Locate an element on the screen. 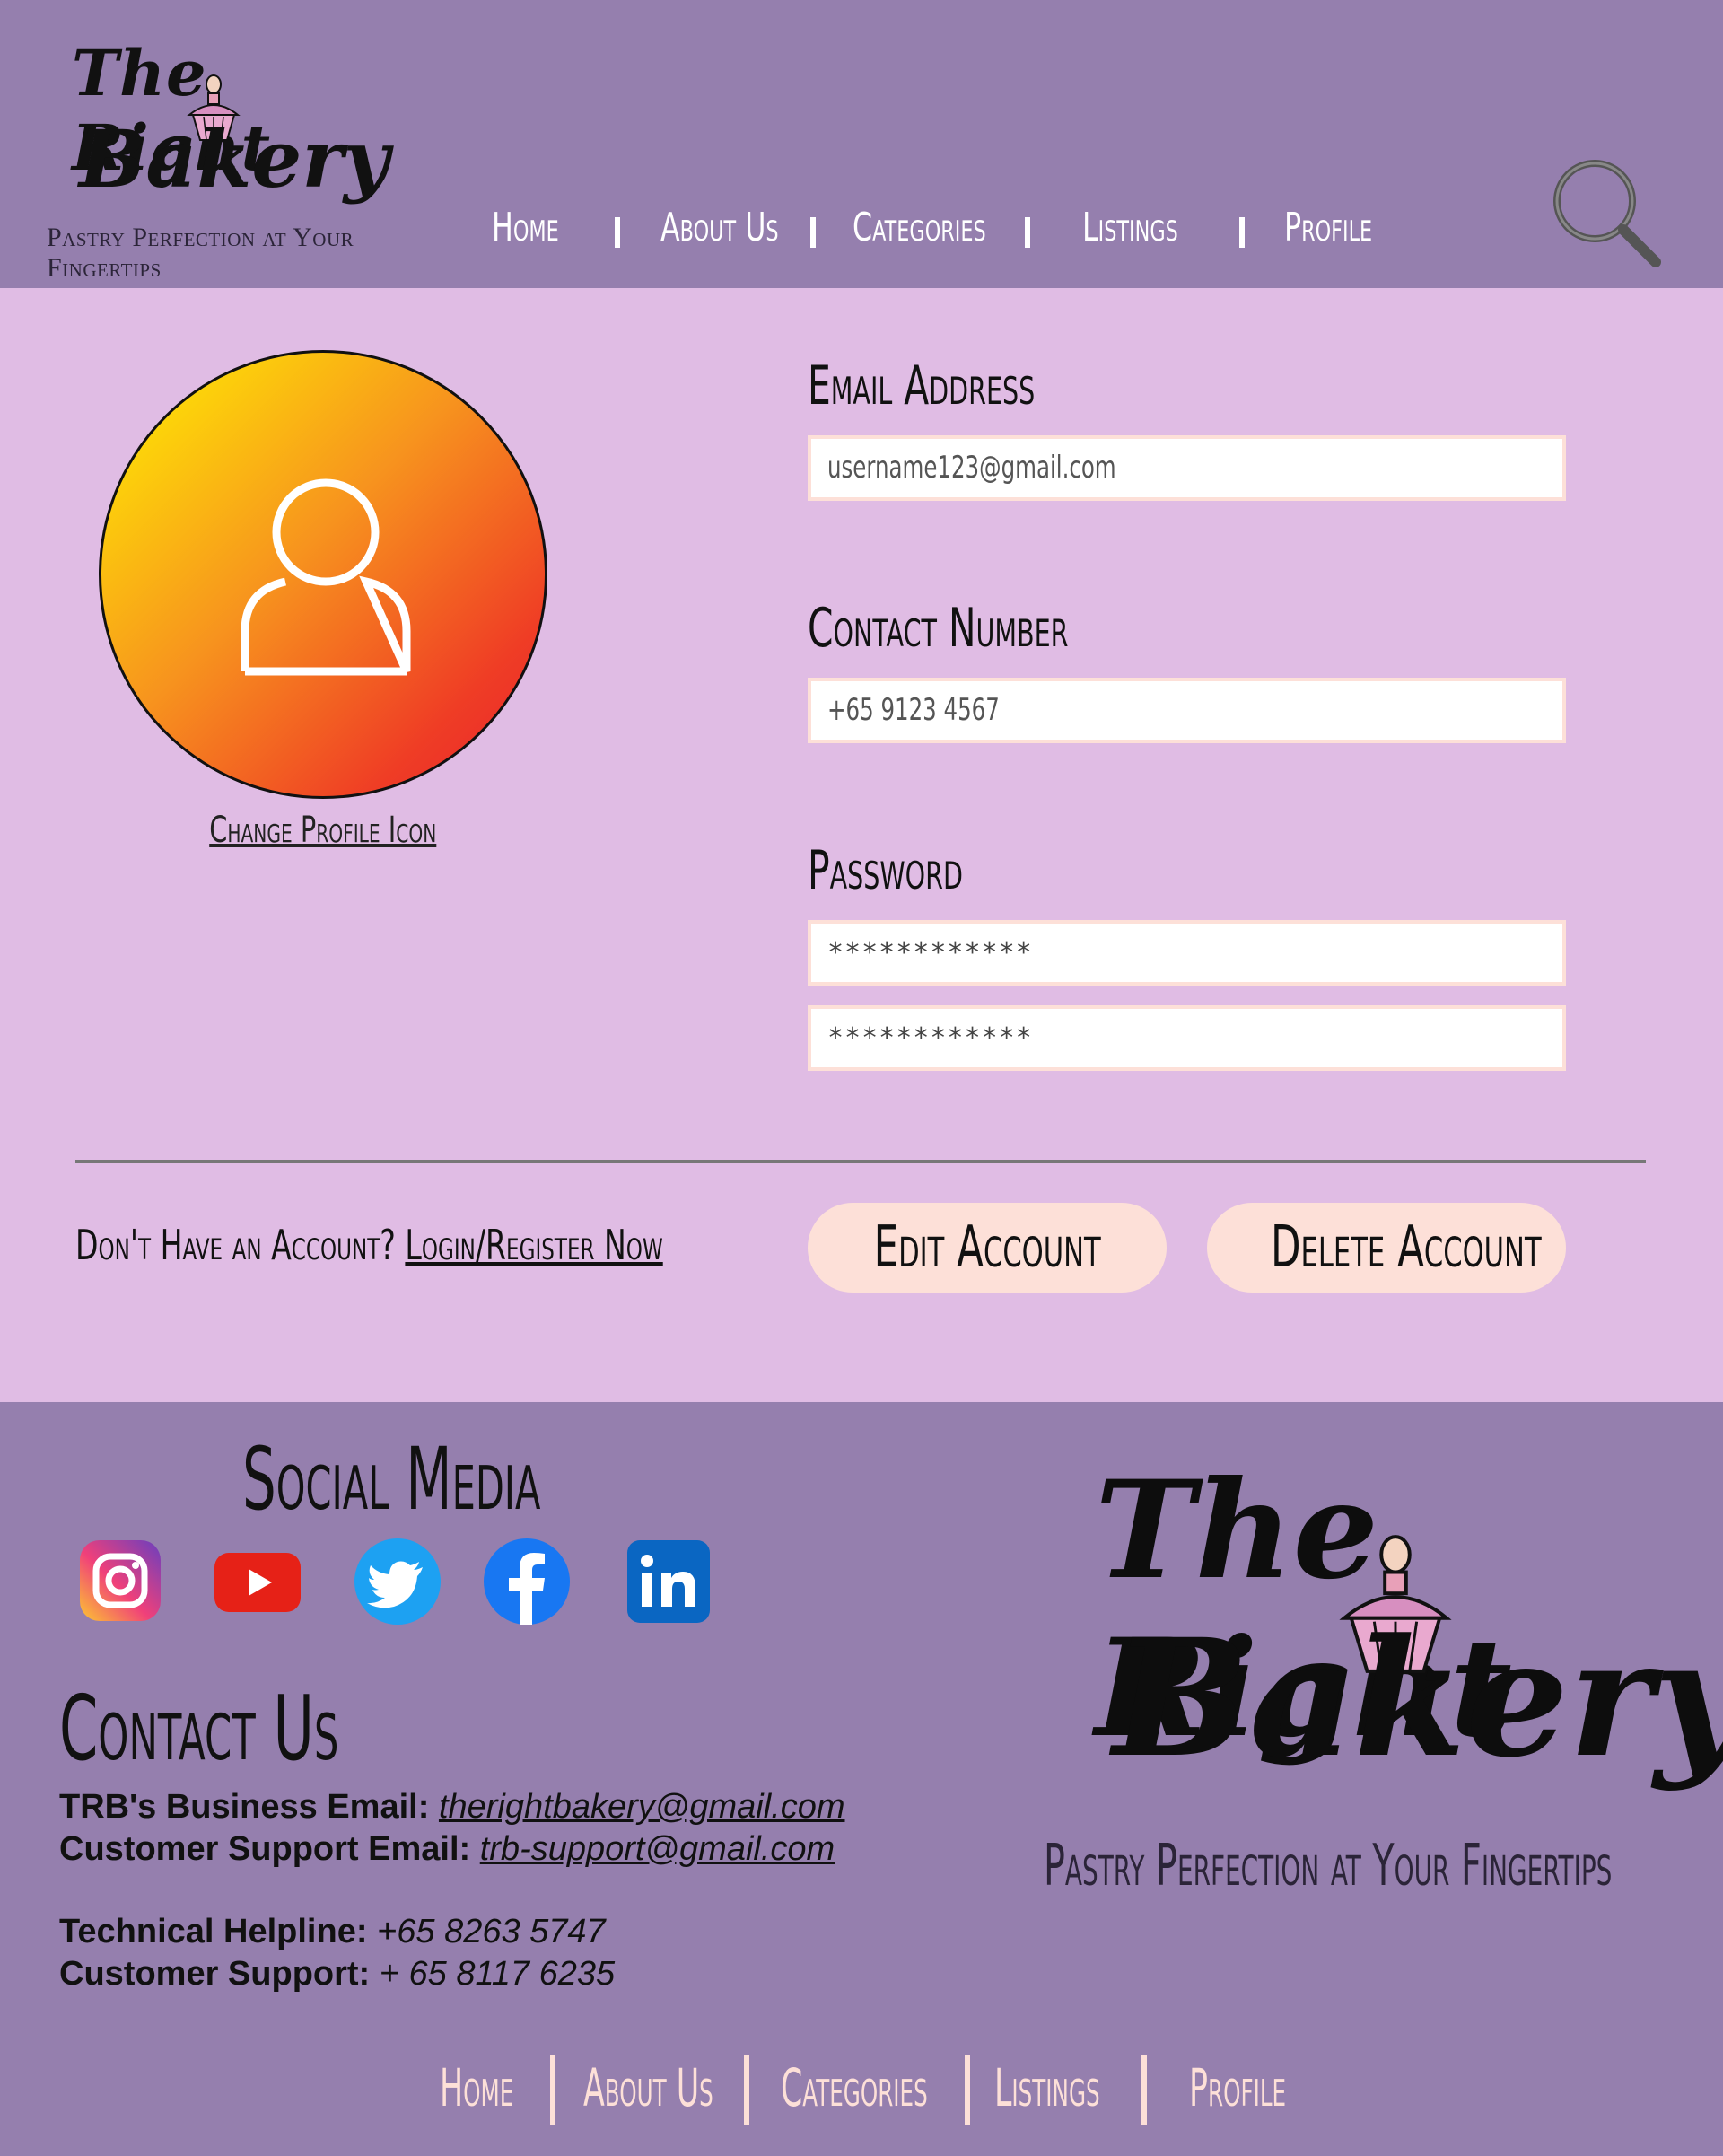  footer-nav-about-us: About Us is located at coordinates (648, 2087).